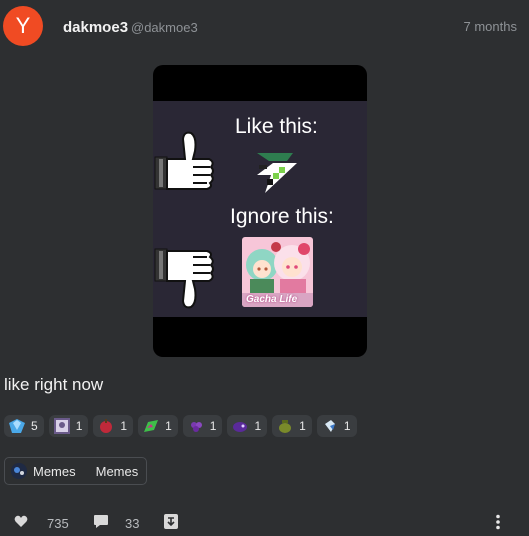 The width and height of the screenshot is (529, 536). What do you see at coordinates (184, 160) in the screenshot?
I see `thumbs-up-icon` at bounding box center [184, 160].